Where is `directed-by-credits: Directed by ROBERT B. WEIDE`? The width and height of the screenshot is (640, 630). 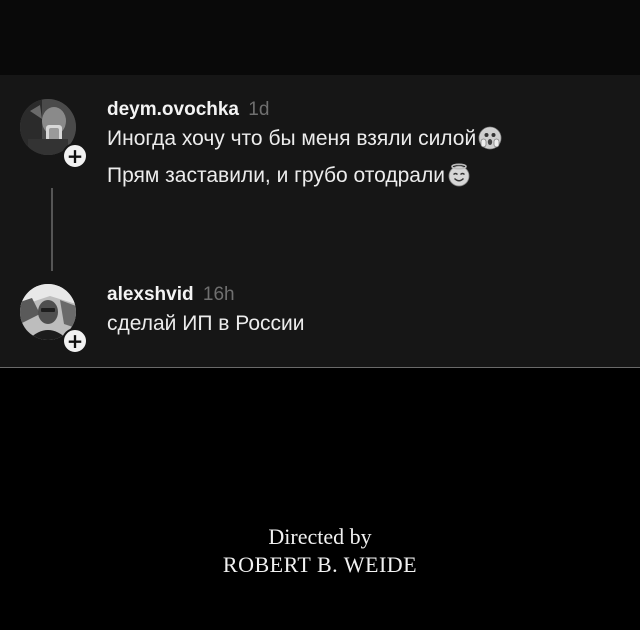 directed-by-credits: Directed by ROBERT B. WEIDE is located at coordinates (320, 551).